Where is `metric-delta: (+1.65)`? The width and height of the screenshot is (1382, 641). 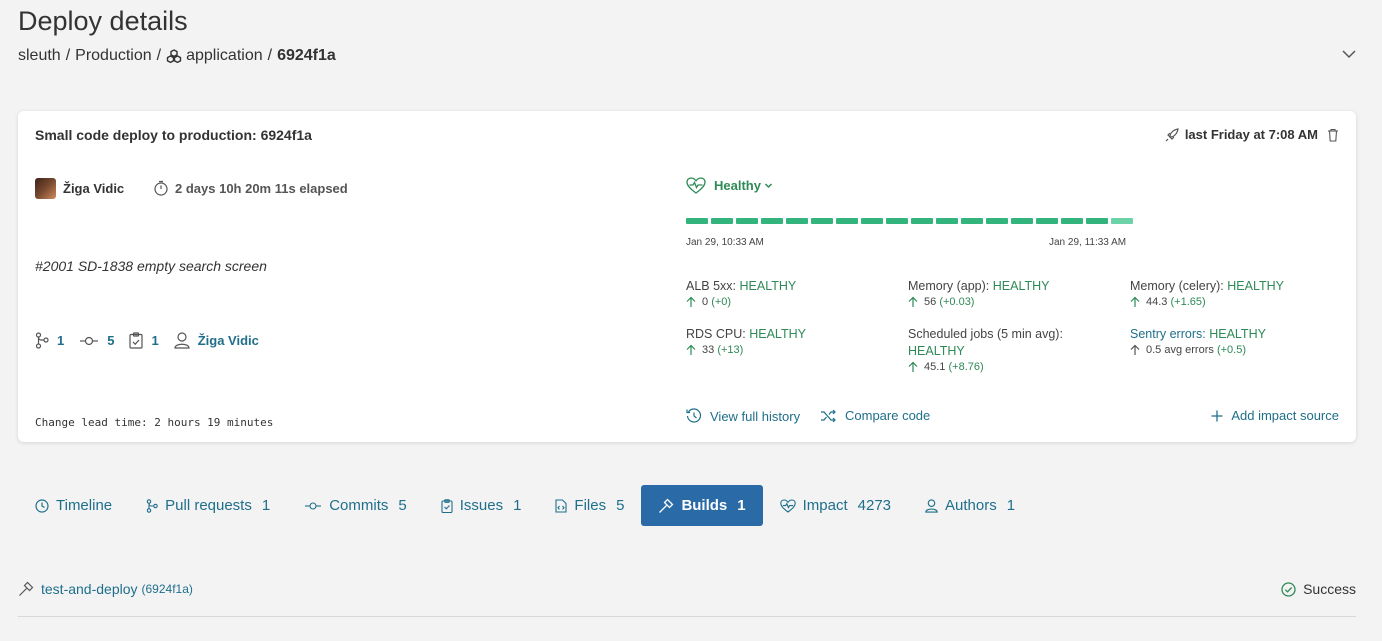 metric-delta: (+1.65) is located at coordinates (1188, 302).